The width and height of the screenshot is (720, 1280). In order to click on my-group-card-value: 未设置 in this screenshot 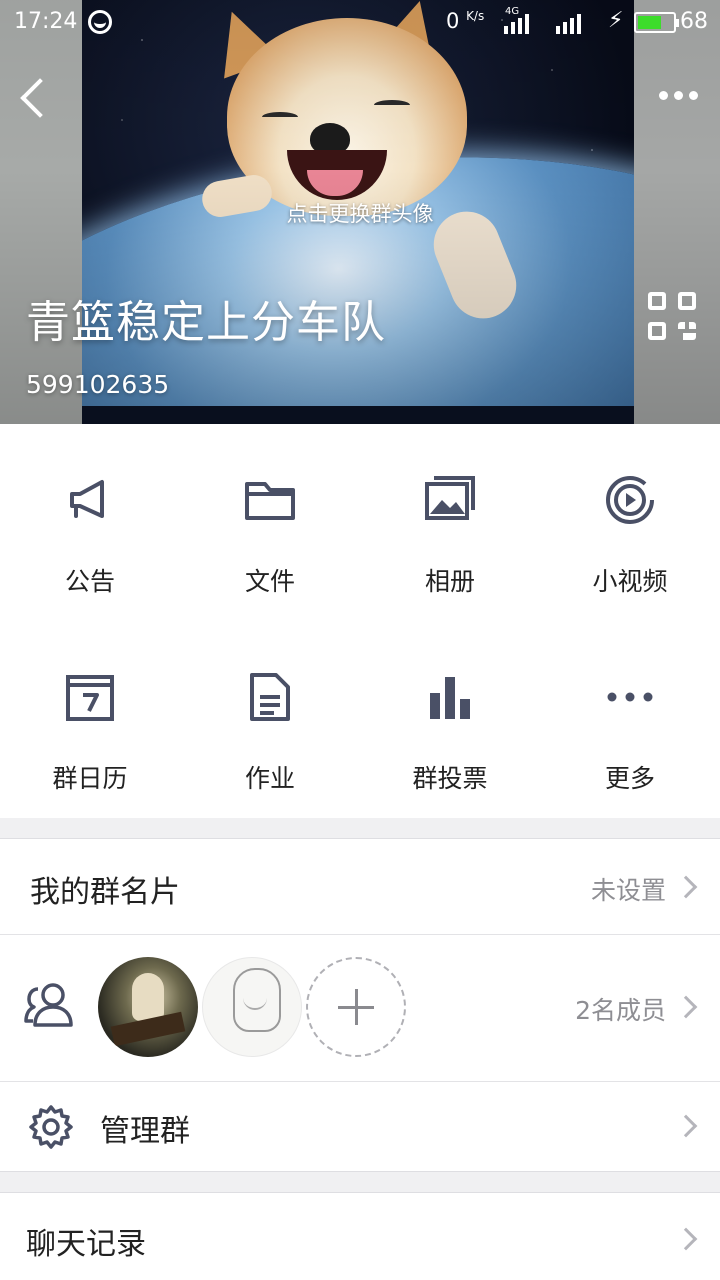, I will do `click(628, 890)`.